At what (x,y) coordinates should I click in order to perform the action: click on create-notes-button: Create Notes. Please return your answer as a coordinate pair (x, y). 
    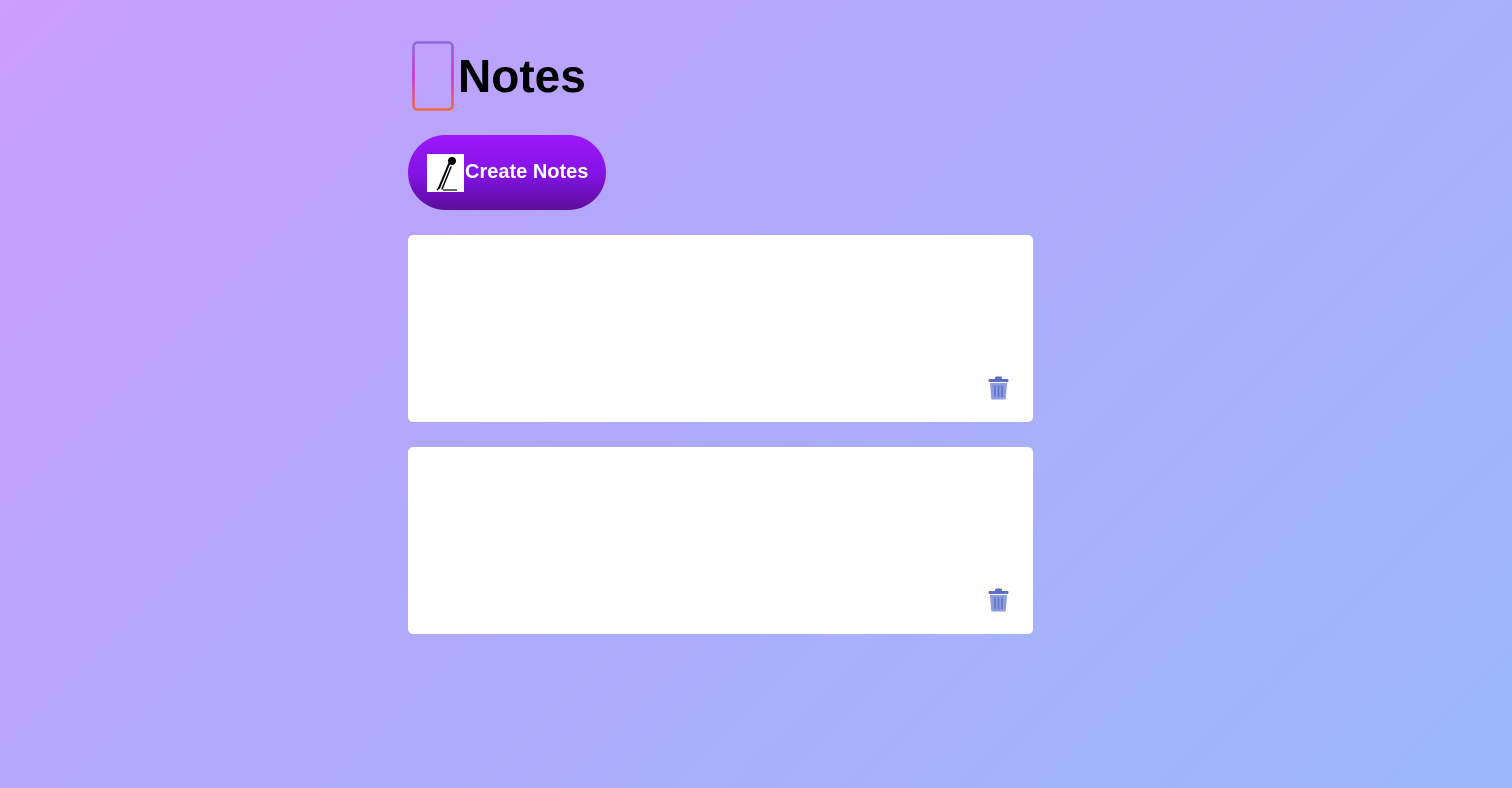
    Looking at the image, I should click on (507, 172).